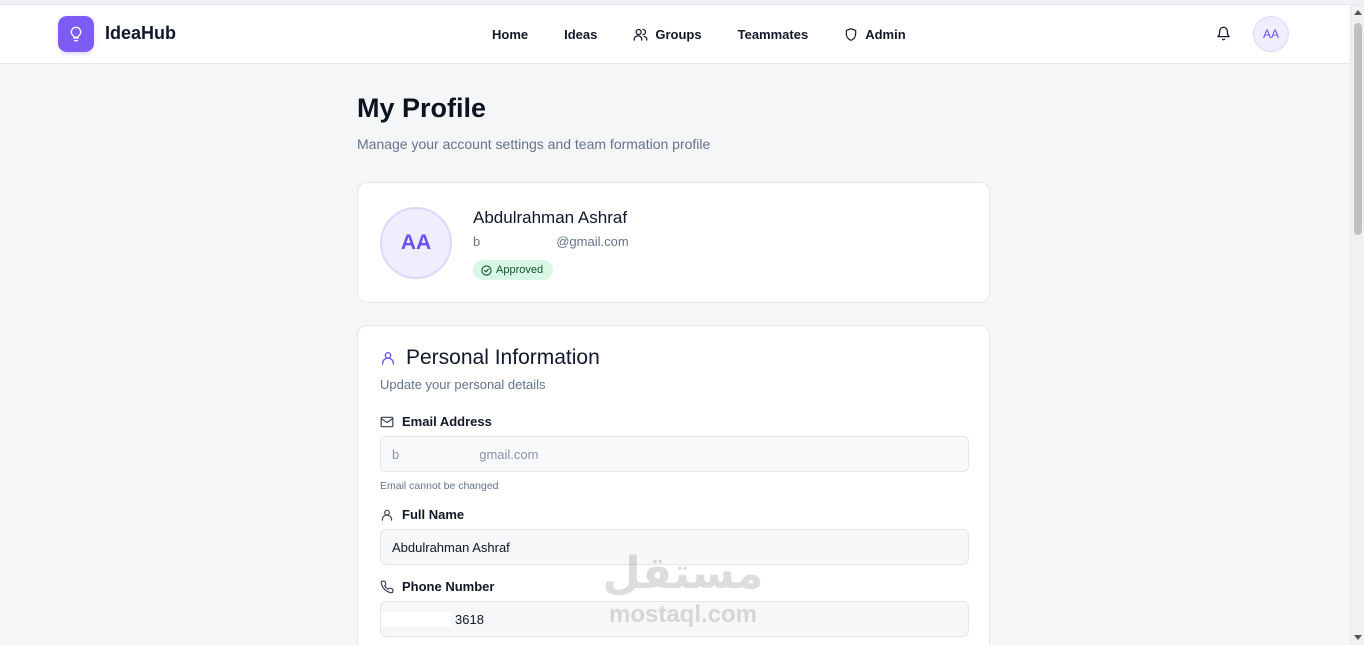 This screenshot has width=1364, height=645. What do you see at coordinates (1358, 637) in the screenshot?
I see `scroll-down-icon` at bounding box center [1358, 637].